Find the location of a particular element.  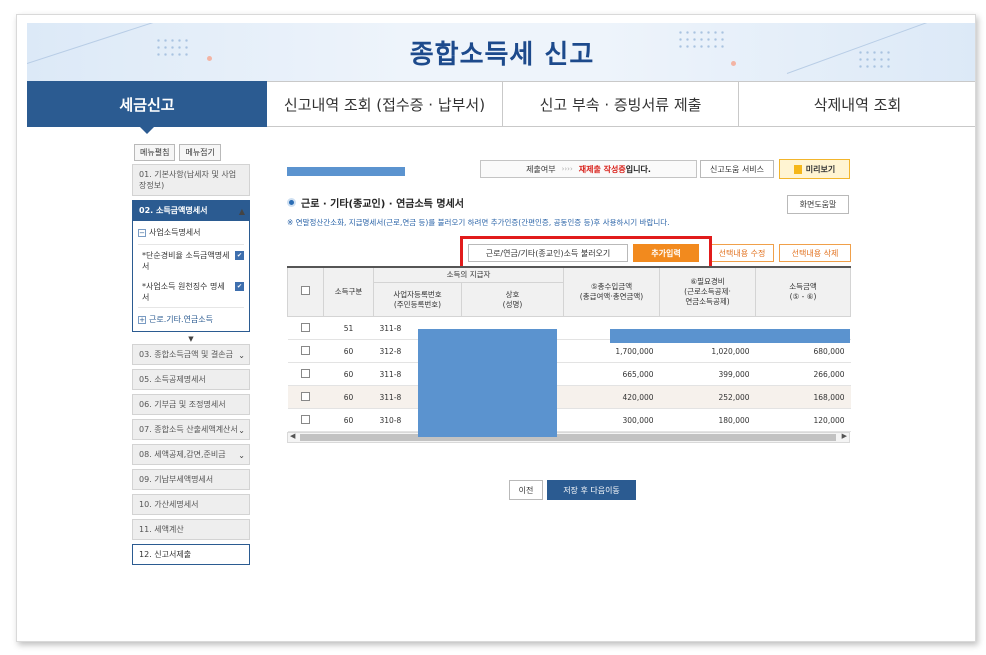

status-bar: 제출여부 ›››› 재제출 작성중입니다. 신고도움 서비스 미리보기 is located at coordinates (568, 168).